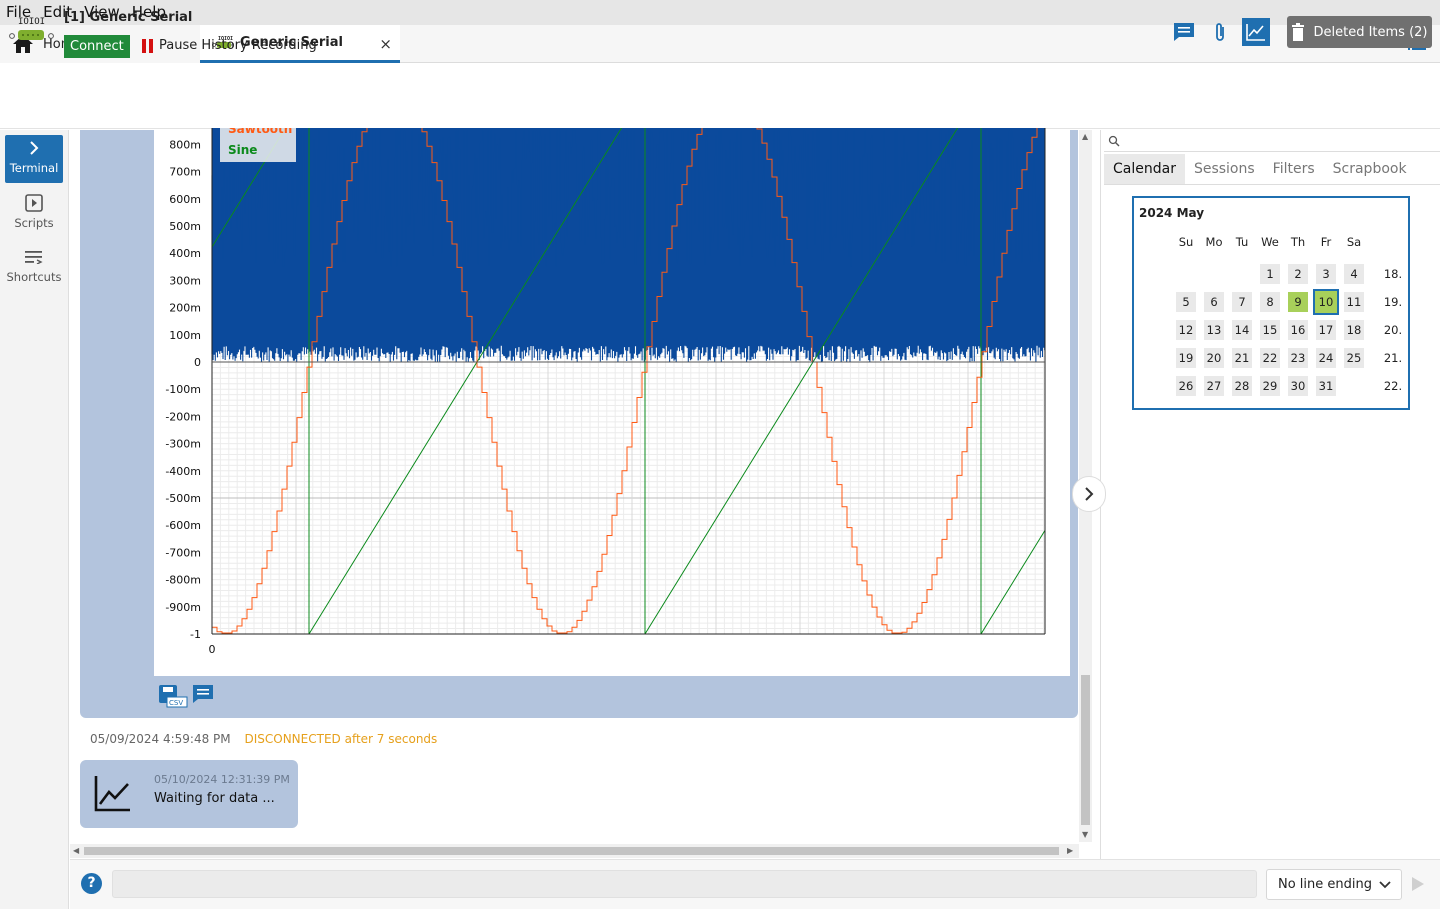  What do you see at coordinates (183, 607) in the screenshot?
I see `y-tick-label: -900m` at bounding box center [183, 607].